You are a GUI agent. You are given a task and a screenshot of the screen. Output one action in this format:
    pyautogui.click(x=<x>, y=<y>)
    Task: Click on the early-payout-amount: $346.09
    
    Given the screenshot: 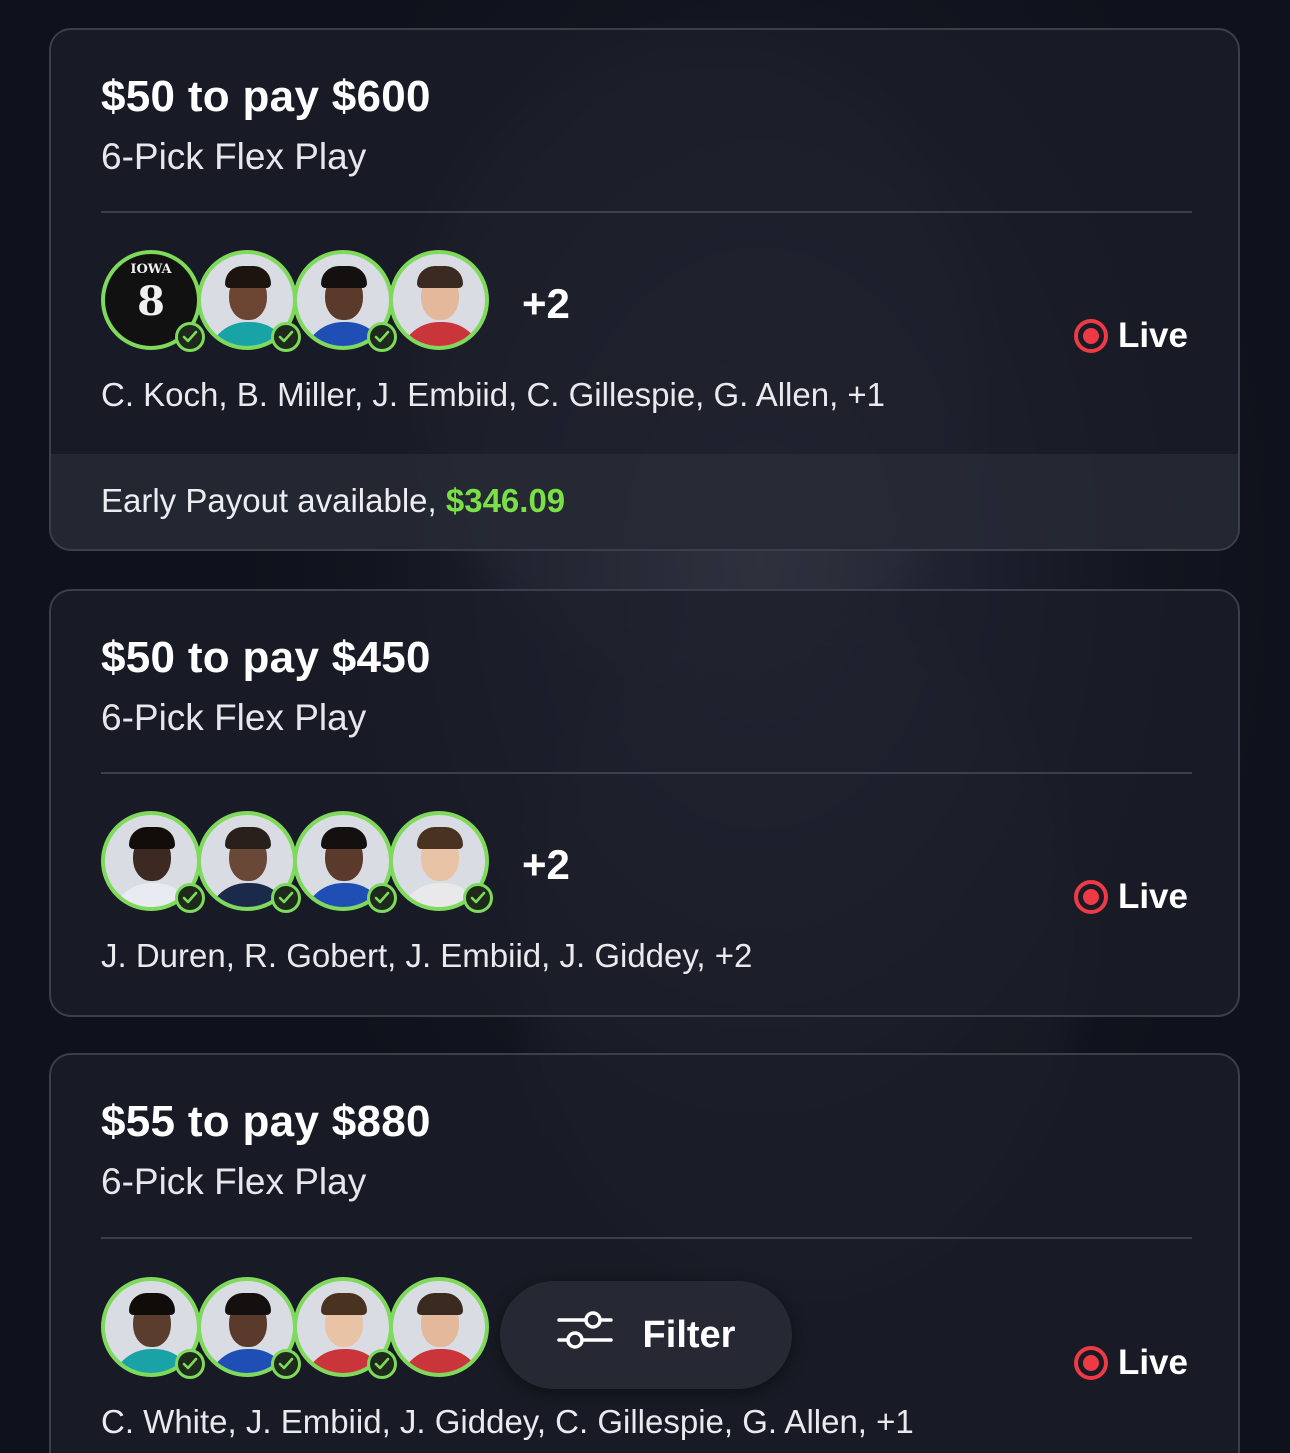 What is the action you would take?
    pyautogui.click(x=505, y=500)
    